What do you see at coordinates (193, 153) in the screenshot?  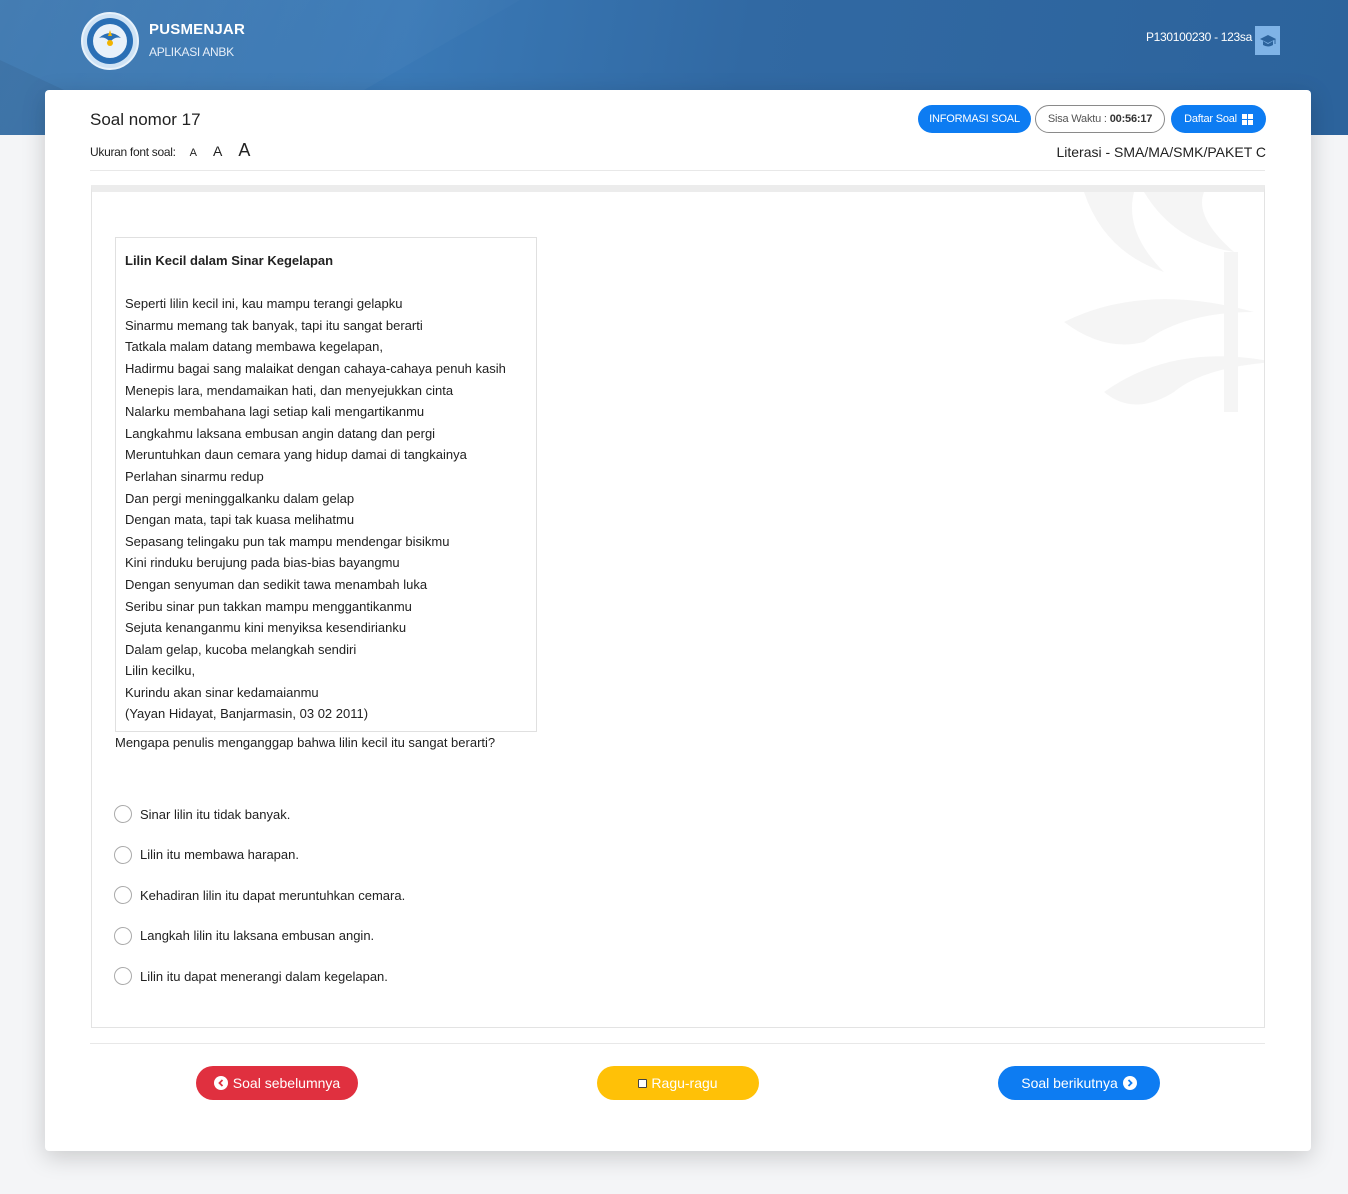 I see `font-size-small-button: A` at bounding box center [193, 153].